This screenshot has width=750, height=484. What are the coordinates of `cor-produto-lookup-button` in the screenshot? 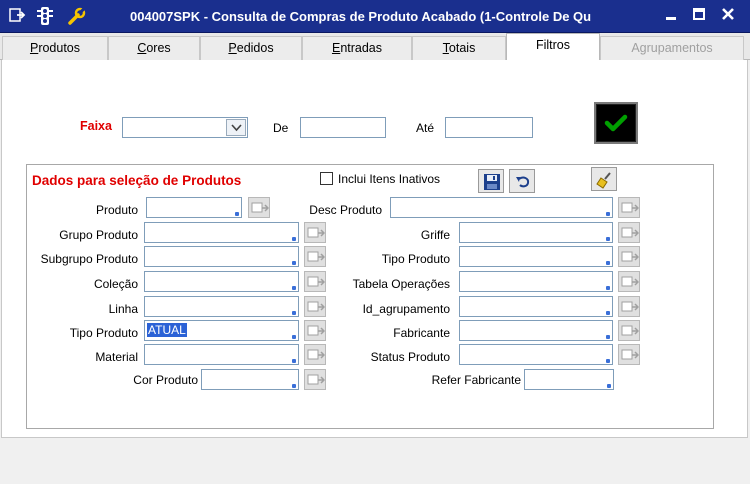 It's located at (315, 379).